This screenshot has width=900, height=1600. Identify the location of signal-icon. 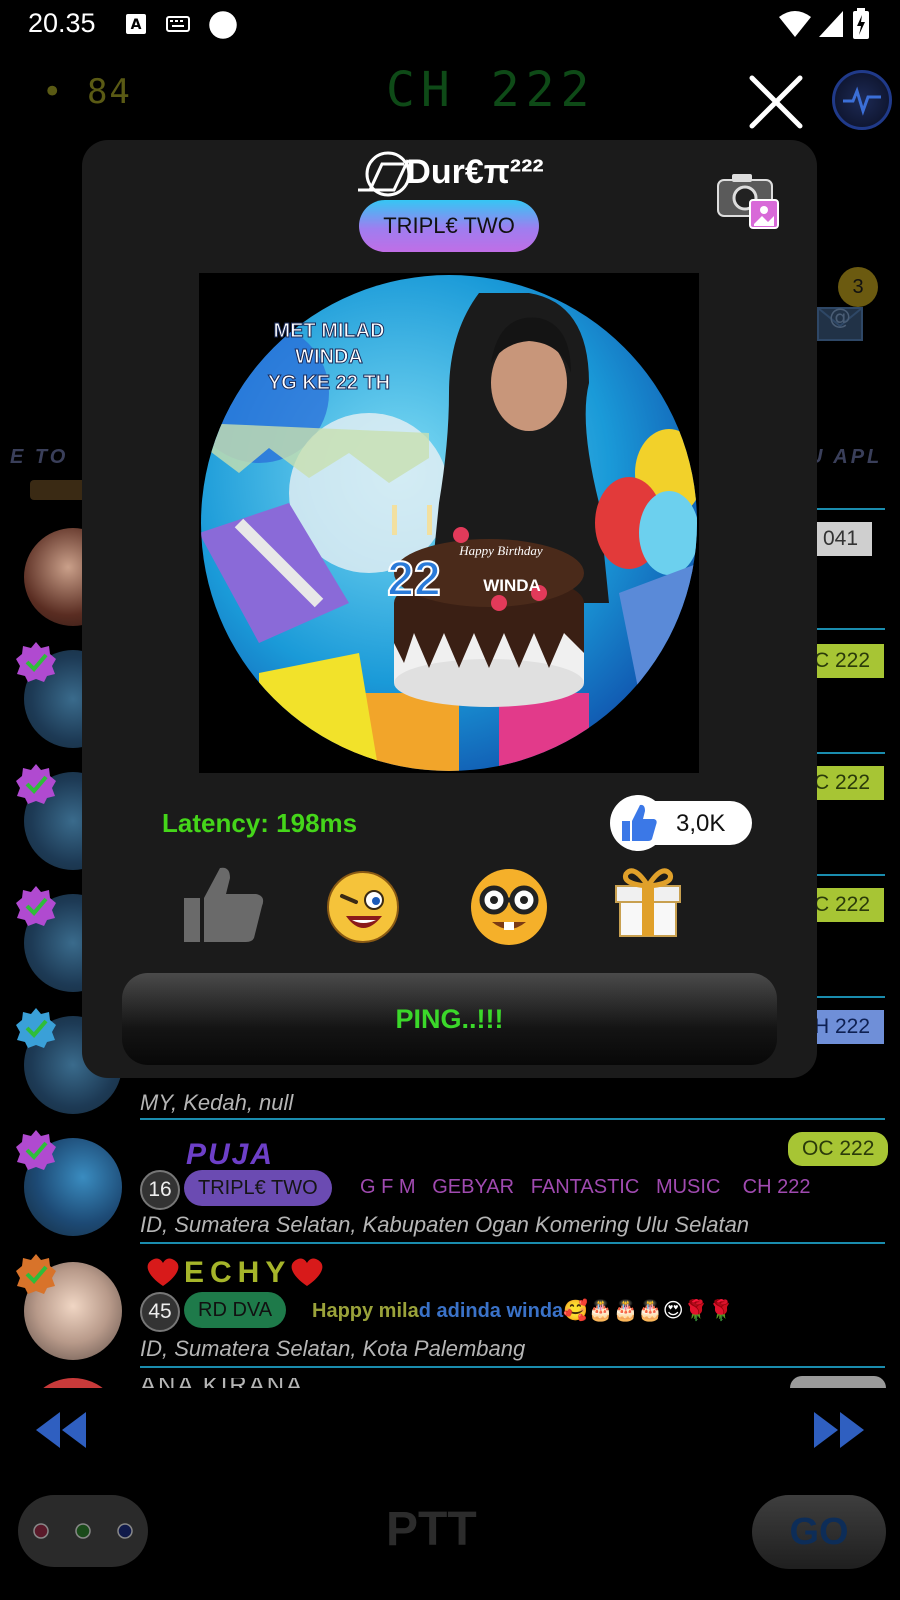
(831, 24).